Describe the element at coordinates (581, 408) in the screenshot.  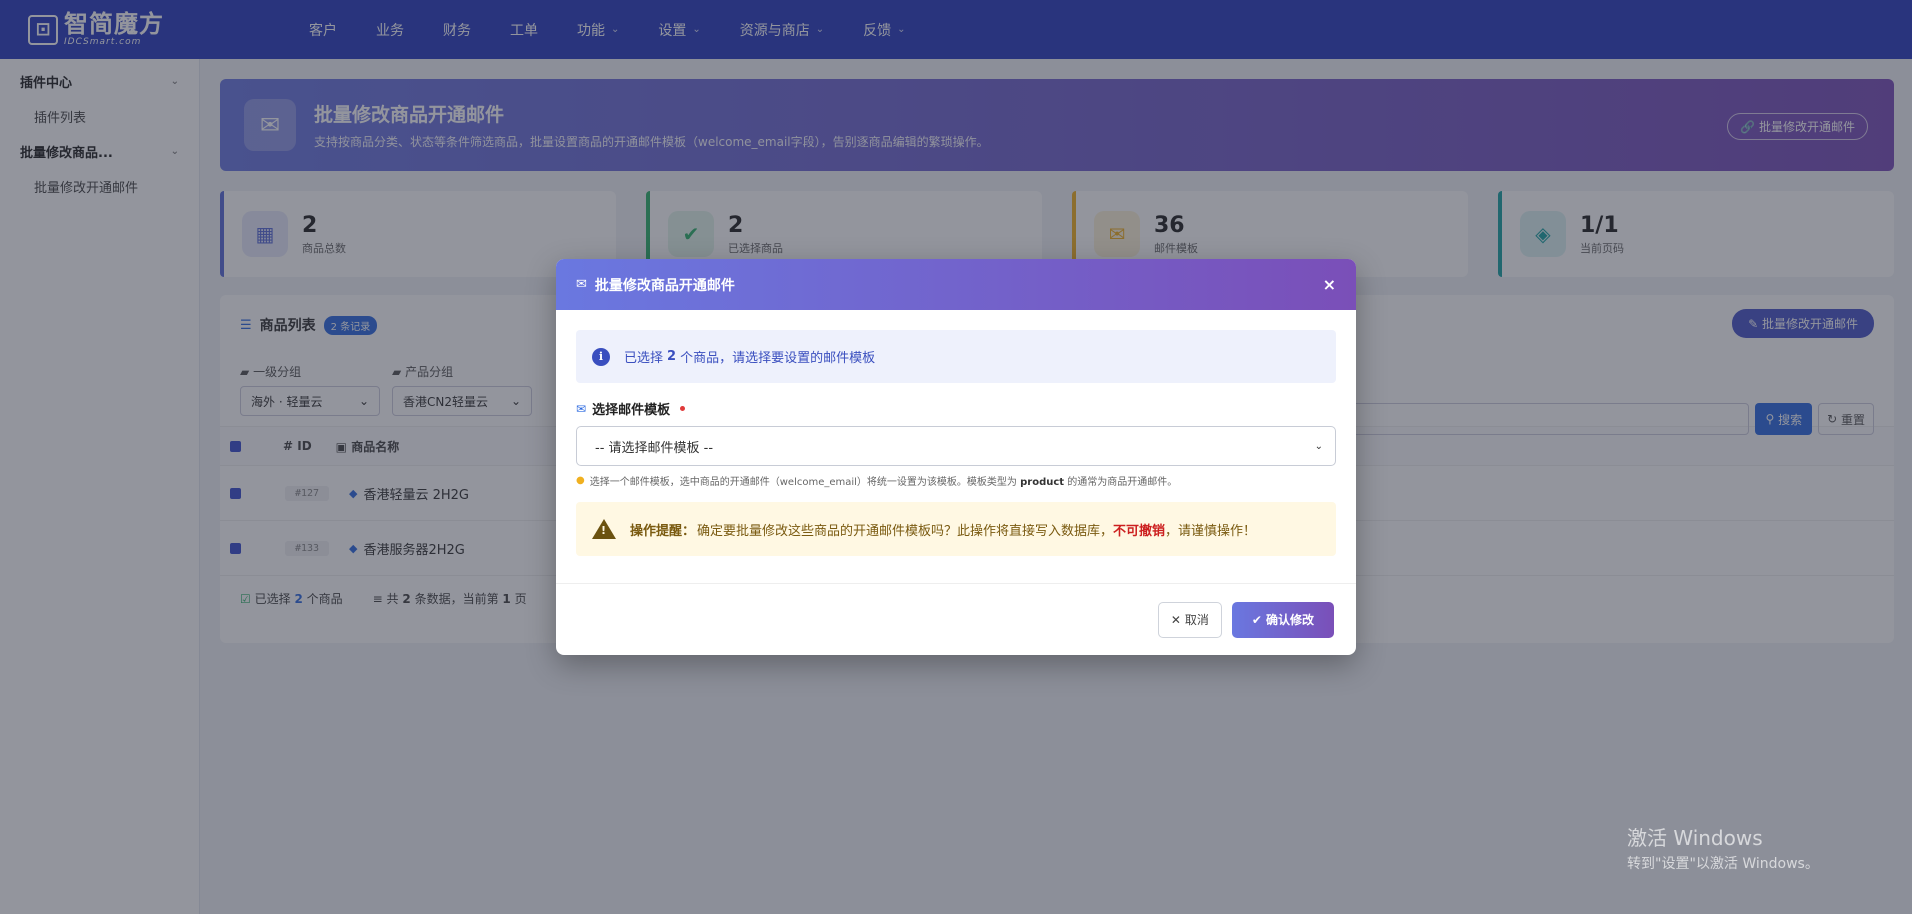
I see `envelope-icon: ✉` at that location.